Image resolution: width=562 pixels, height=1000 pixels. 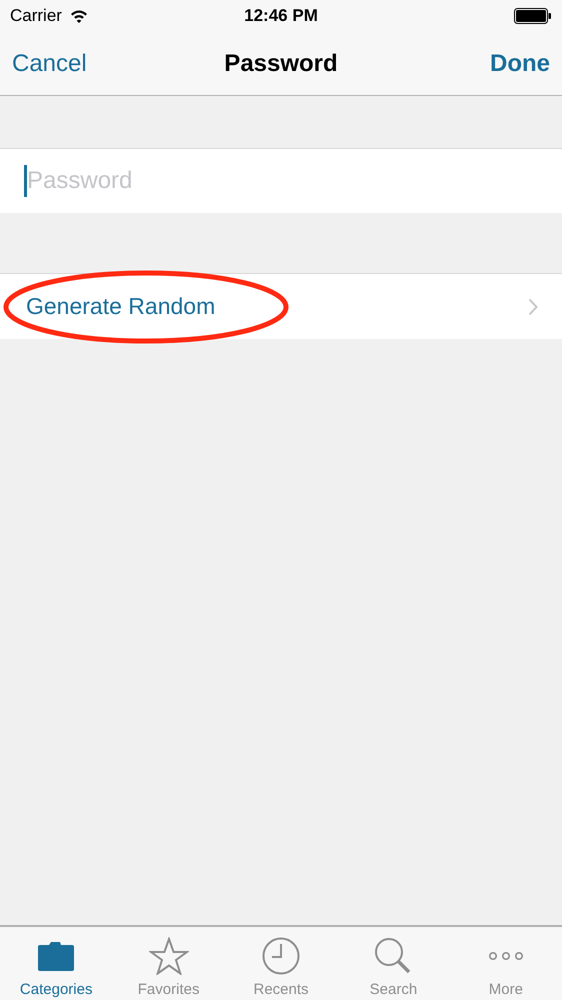 What do you see at coordinates (168, 956) in the screenshot?
I see `star-icon` at bounding box center [168, 956].